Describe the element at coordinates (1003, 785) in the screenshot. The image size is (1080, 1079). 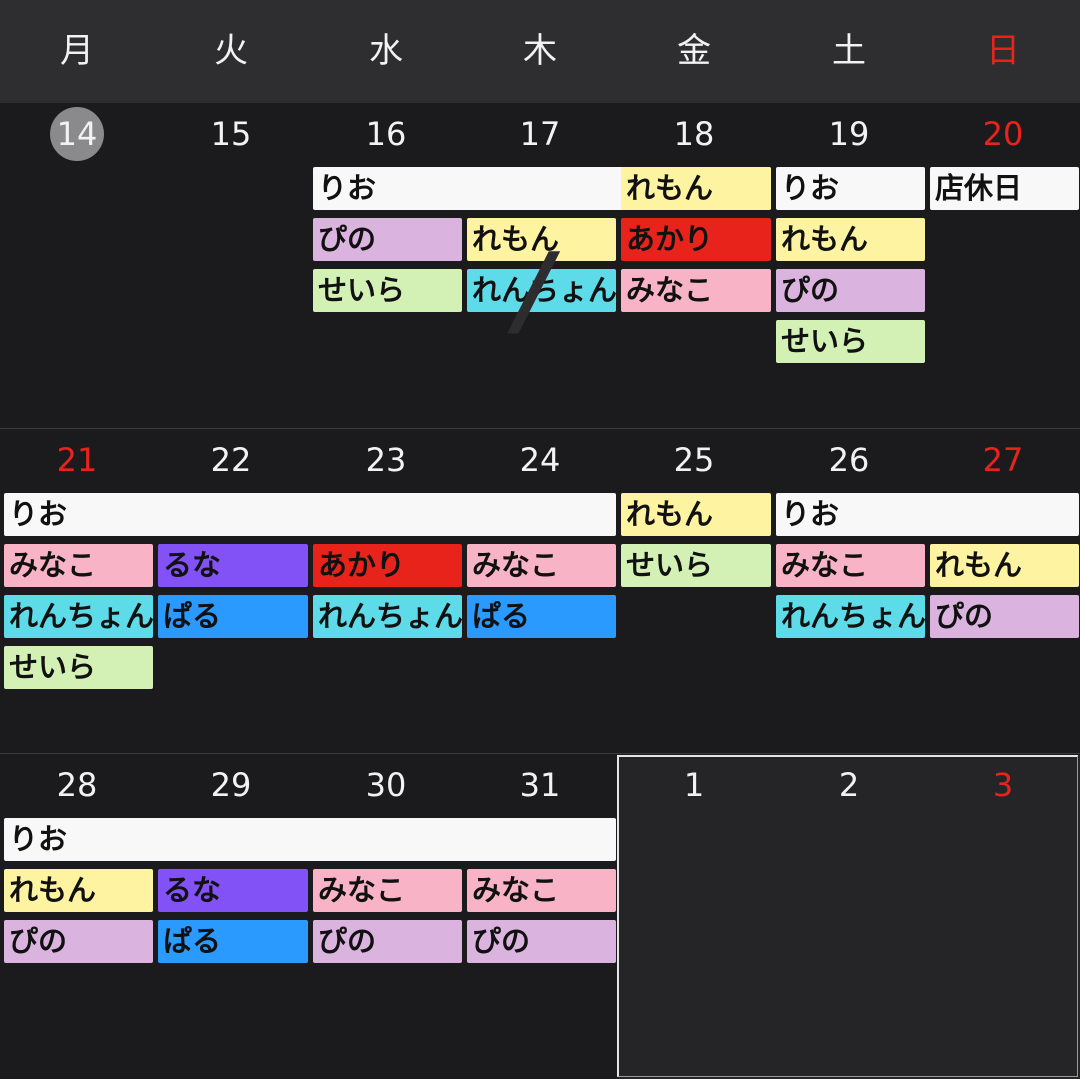
I see `day-number: 3` at that location.